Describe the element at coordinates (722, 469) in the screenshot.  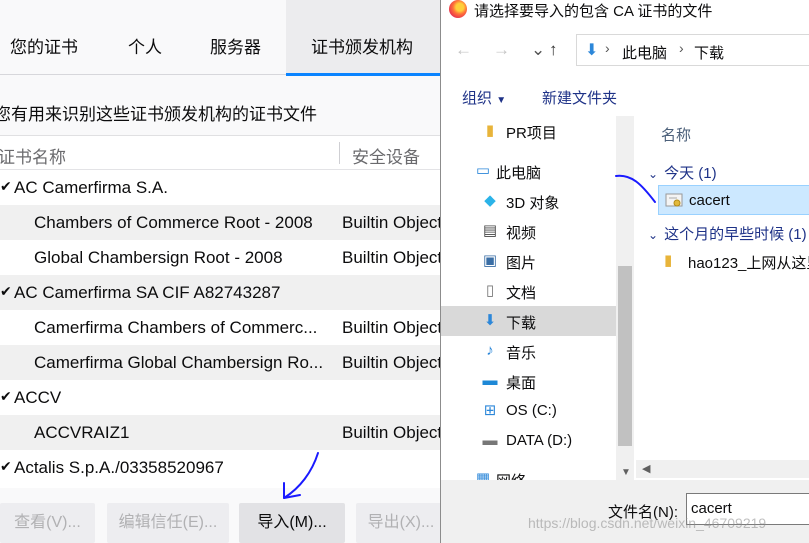
I see `file-list-hscrollbar: ◀` at that location.